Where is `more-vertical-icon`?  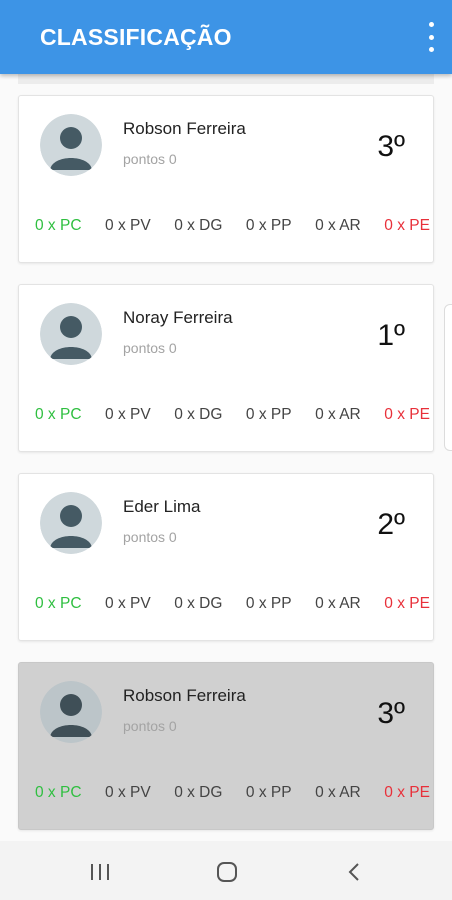 more-vertical-icon is located at coordinates (431, 37).